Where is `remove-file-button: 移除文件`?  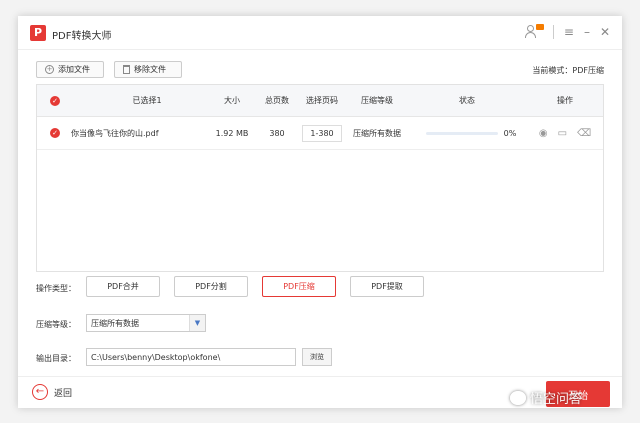 remove-file-button: 移除文件 is located at coordinates (148, 69).